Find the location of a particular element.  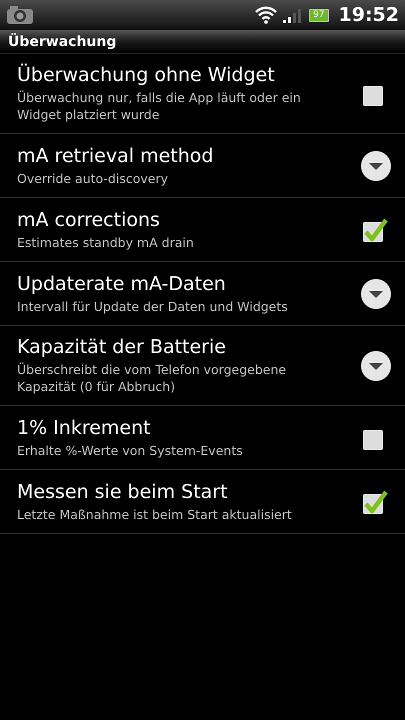

clock: 19:52 is located at coordinates (368, 15).